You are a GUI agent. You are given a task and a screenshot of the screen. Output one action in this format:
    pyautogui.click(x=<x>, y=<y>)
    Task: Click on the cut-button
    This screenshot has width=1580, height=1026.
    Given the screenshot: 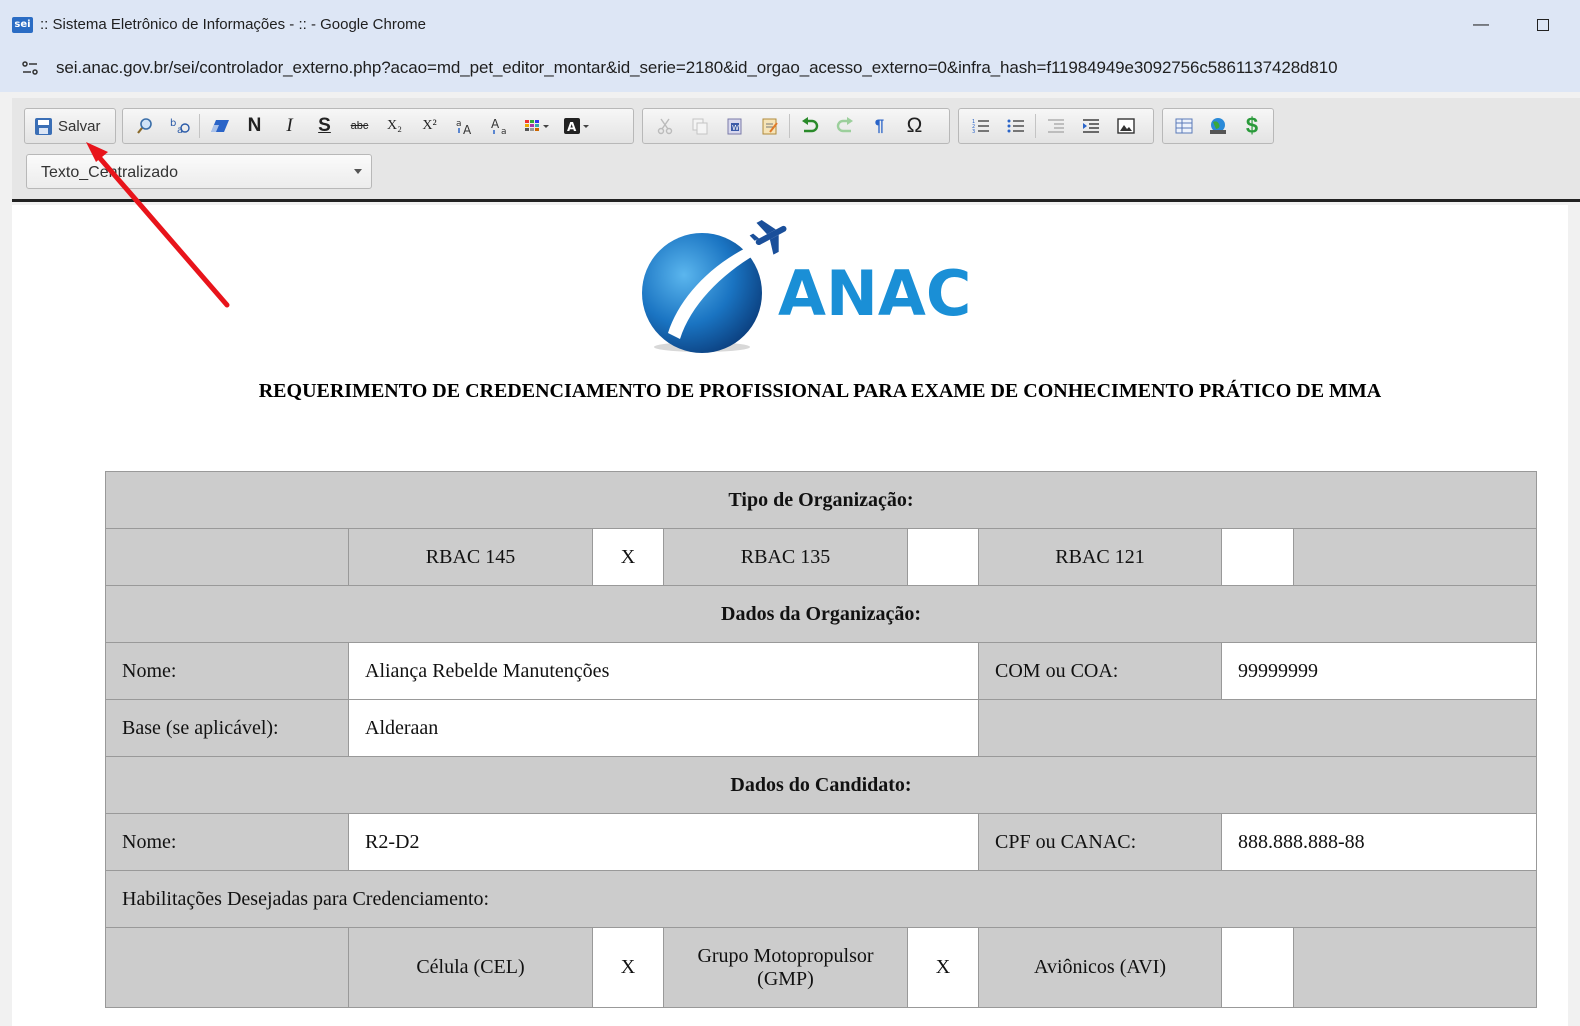 What is the action you would take?
    pyautogui.click(x=664, y=126)
    